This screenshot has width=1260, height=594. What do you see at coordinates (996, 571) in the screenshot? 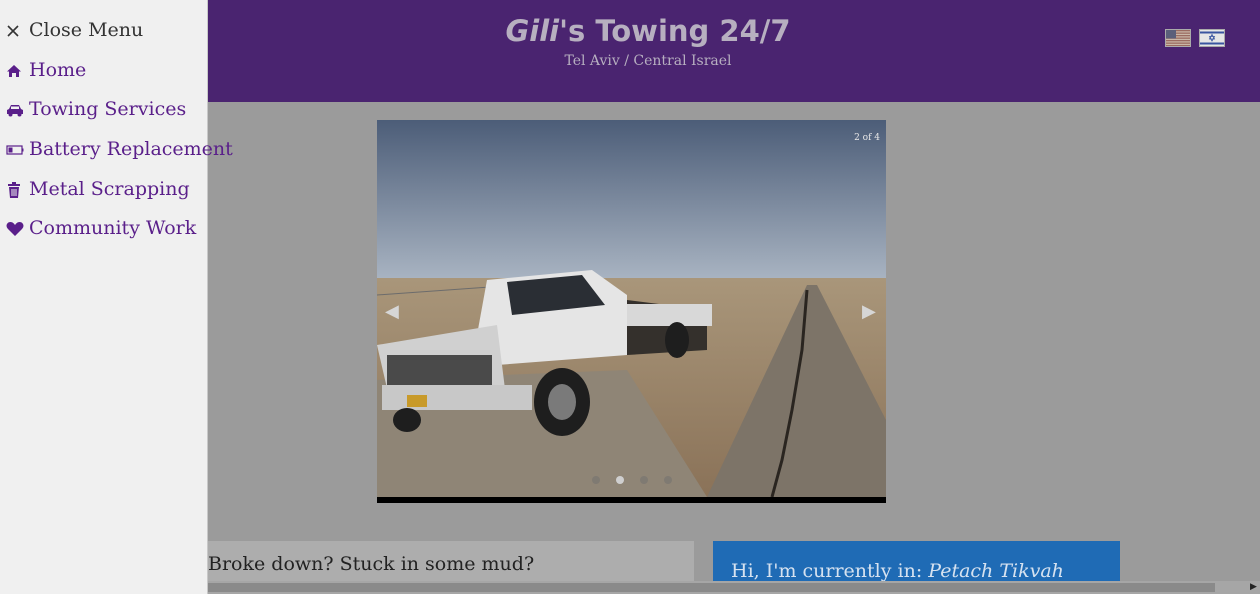
I see `current-location: Petach Tikvah` at bounding box center [996, 571].